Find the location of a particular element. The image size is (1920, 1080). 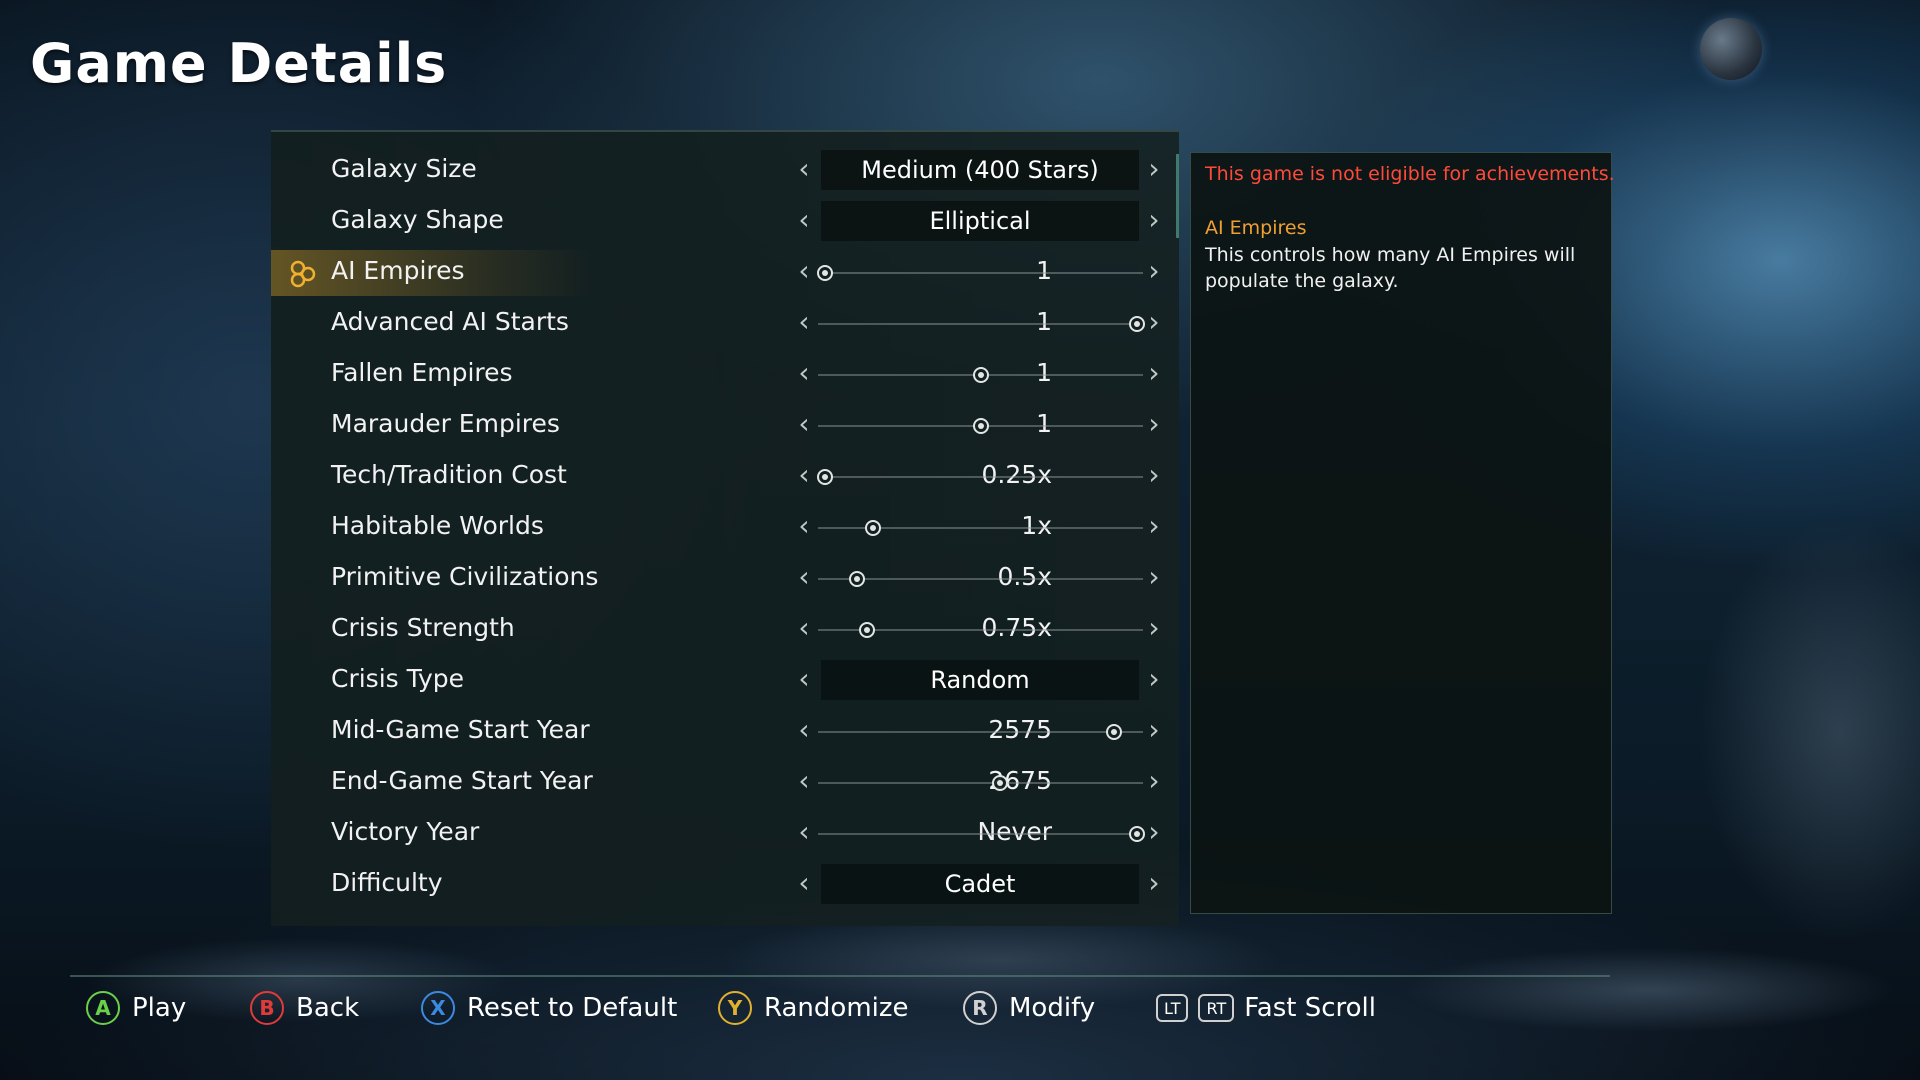

footer-divider is located at coordinates (840, 976).